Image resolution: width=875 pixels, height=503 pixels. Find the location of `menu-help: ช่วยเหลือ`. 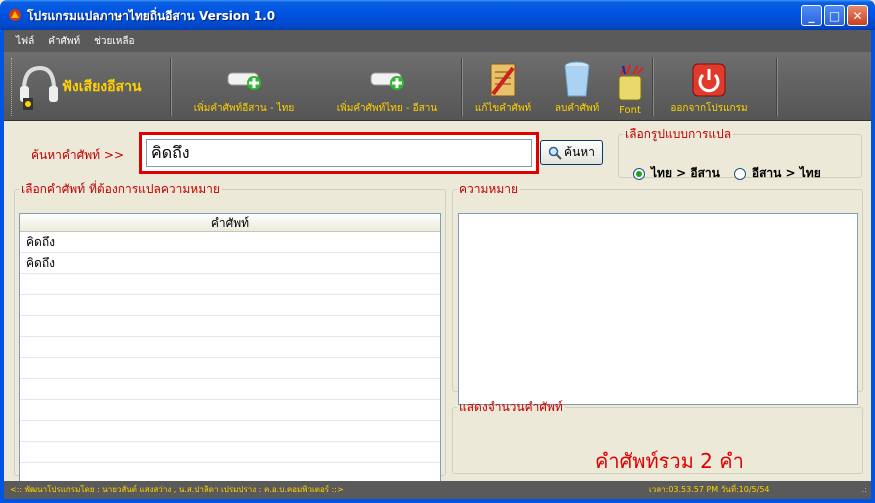

menu-help: ช่วยเหลือ is located at coordinates (114, 41).